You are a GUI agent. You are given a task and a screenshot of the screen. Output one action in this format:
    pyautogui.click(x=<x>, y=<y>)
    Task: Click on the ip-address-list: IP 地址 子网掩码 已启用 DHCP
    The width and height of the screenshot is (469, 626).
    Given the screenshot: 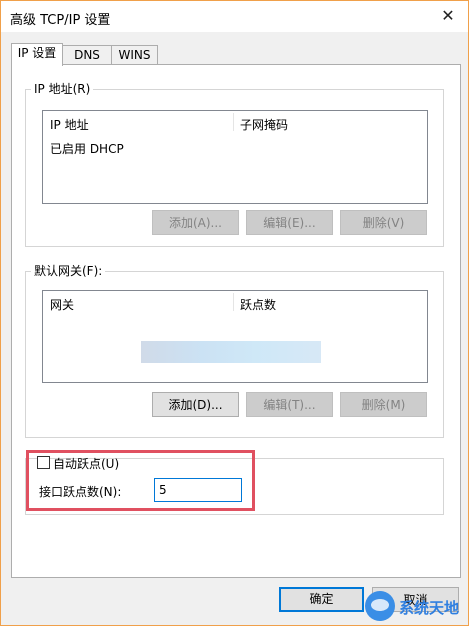 What is the action you would take?
    pyautogui.click(x=235, y=157)
    